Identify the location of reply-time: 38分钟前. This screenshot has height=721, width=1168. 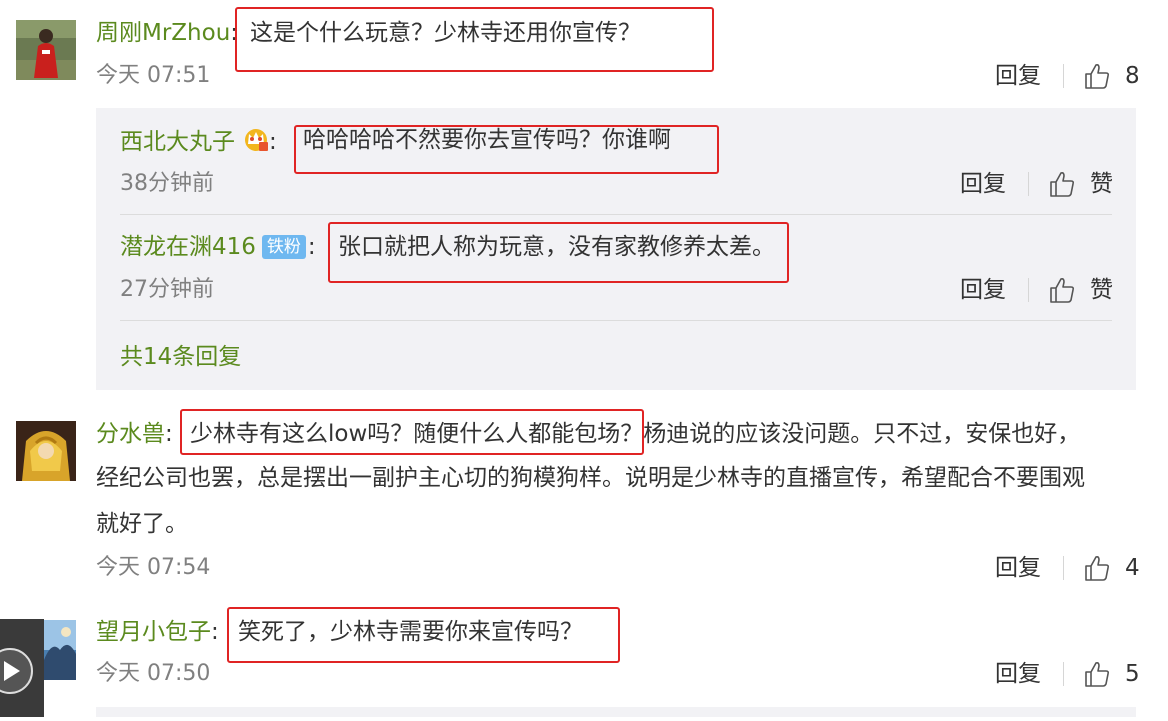
(167, 183).